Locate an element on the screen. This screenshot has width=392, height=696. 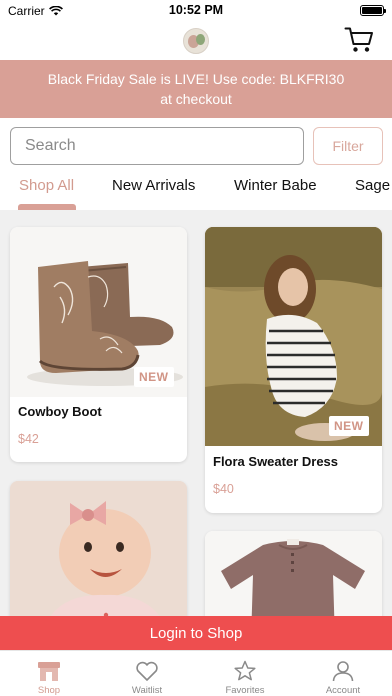
category-tabs: Shop All New Arrivals Winter Babe Sage is located at coordinates (196, 189).